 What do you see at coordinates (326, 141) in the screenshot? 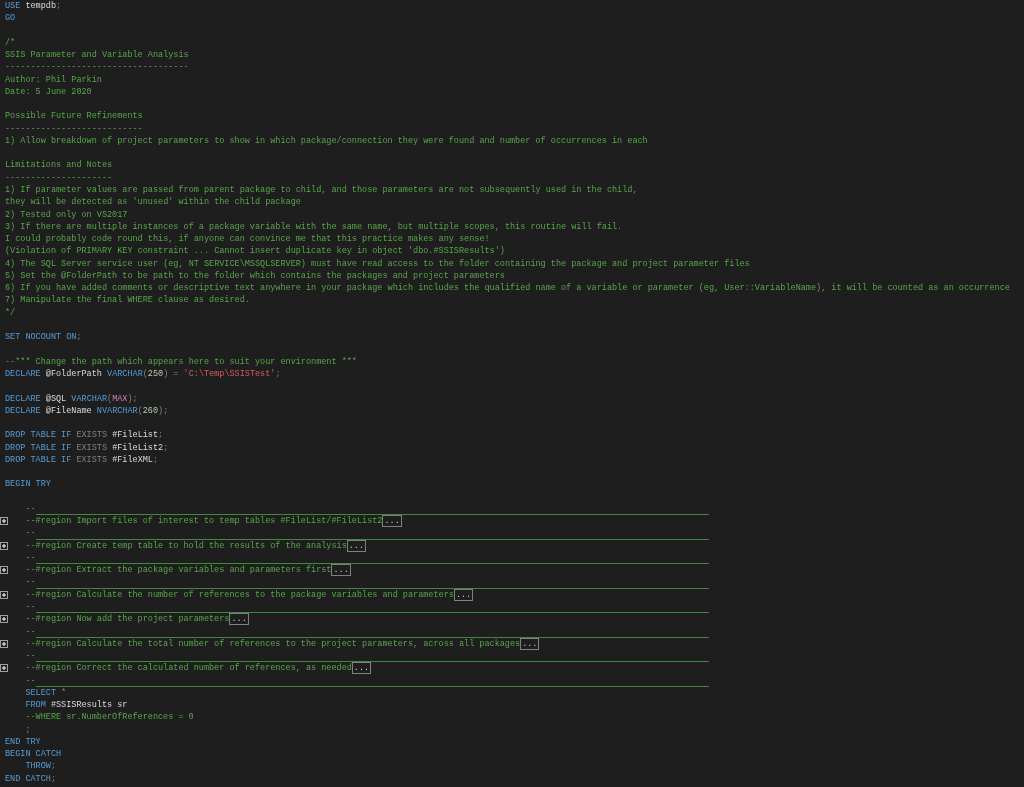
I see `code-line: 1) Allow breakdown of project parameters to show in which package/connection they were found and number of occurrences in each` at bounding box center [326, 141].